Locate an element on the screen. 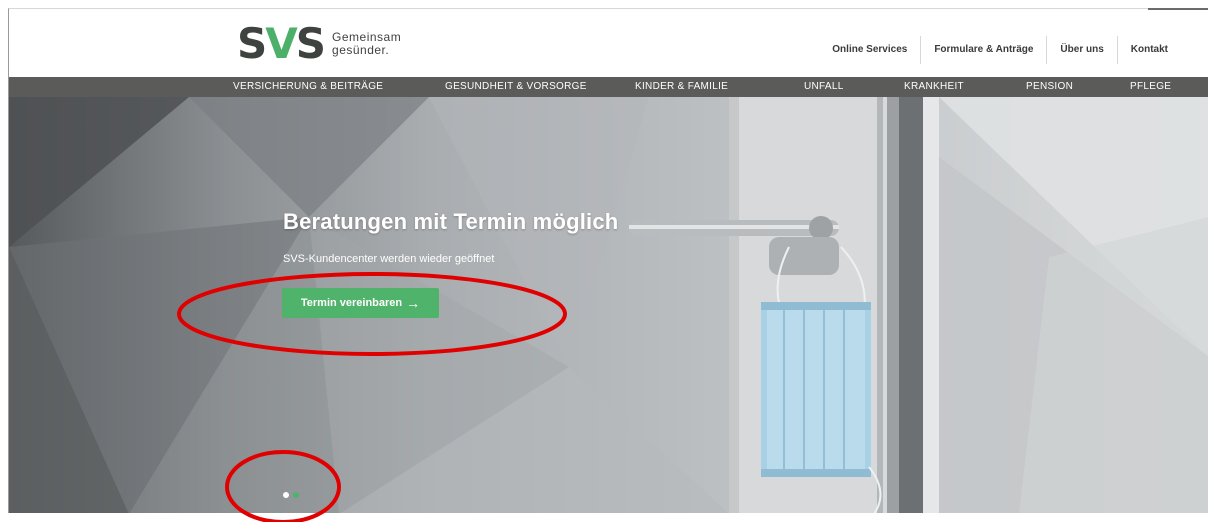  topnav-online-services: Online Services is located at coordinates (869, 50).